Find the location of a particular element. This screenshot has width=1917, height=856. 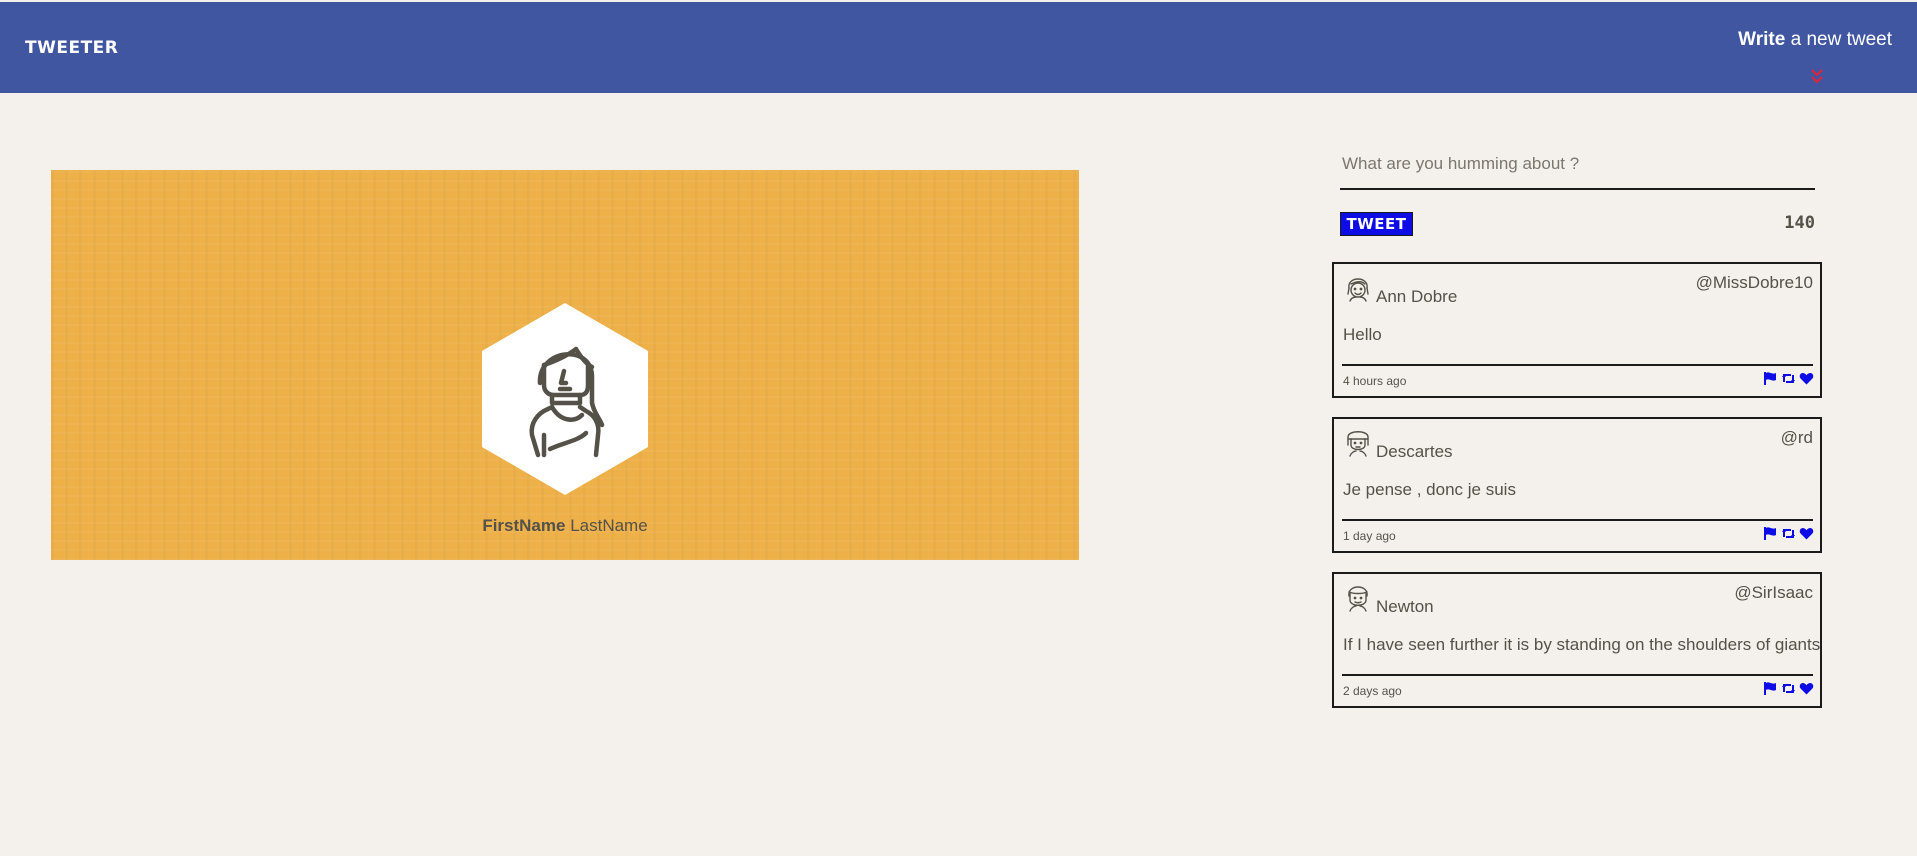

tweet-author: Newton is located at coordinates (1405, 606).